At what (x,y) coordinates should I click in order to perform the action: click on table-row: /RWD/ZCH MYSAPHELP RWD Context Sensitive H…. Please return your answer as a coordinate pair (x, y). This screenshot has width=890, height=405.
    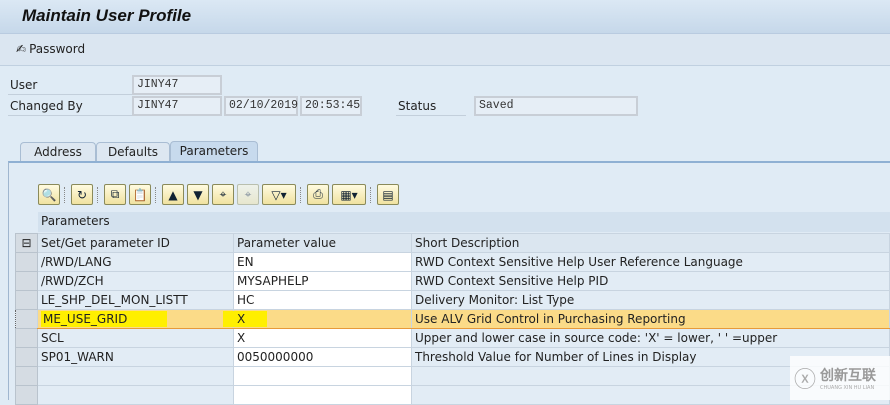
    Looking at the image, I should click on (452, 281).